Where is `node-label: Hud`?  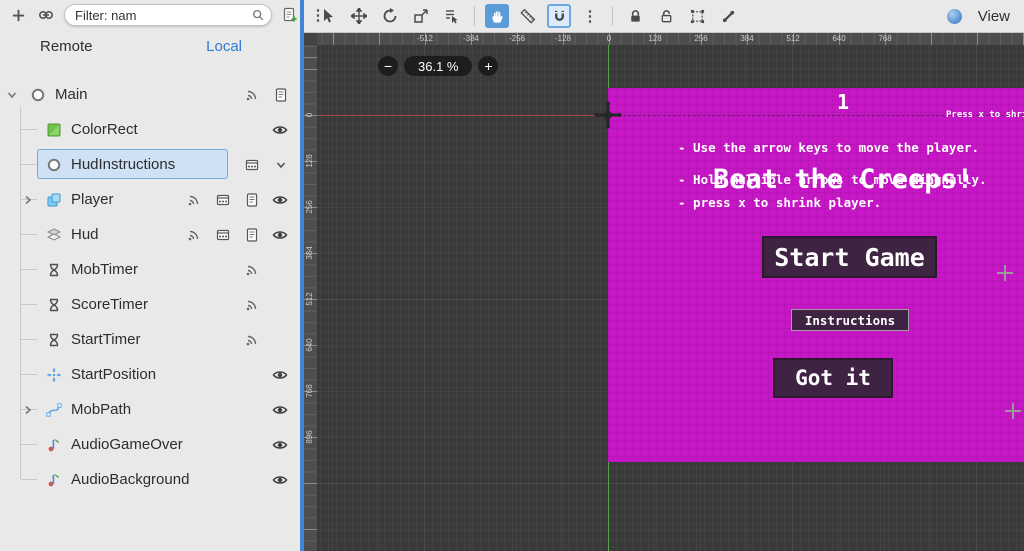
node-label: Hud is located at coordinates (85, 234).